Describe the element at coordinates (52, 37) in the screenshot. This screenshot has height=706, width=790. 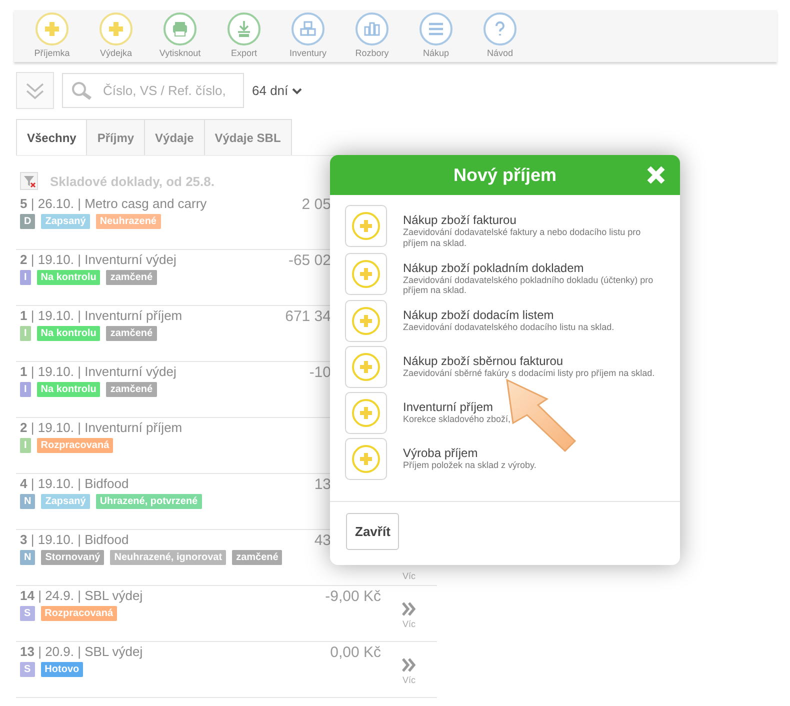
I see `toolbar-button: Příjemka` at that location.